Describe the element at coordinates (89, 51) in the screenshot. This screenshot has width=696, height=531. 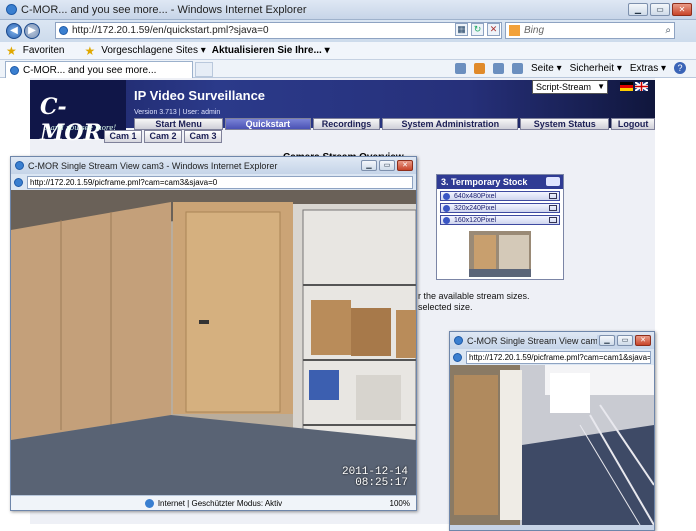
I see `add-favorite-icon: ★` at that location.